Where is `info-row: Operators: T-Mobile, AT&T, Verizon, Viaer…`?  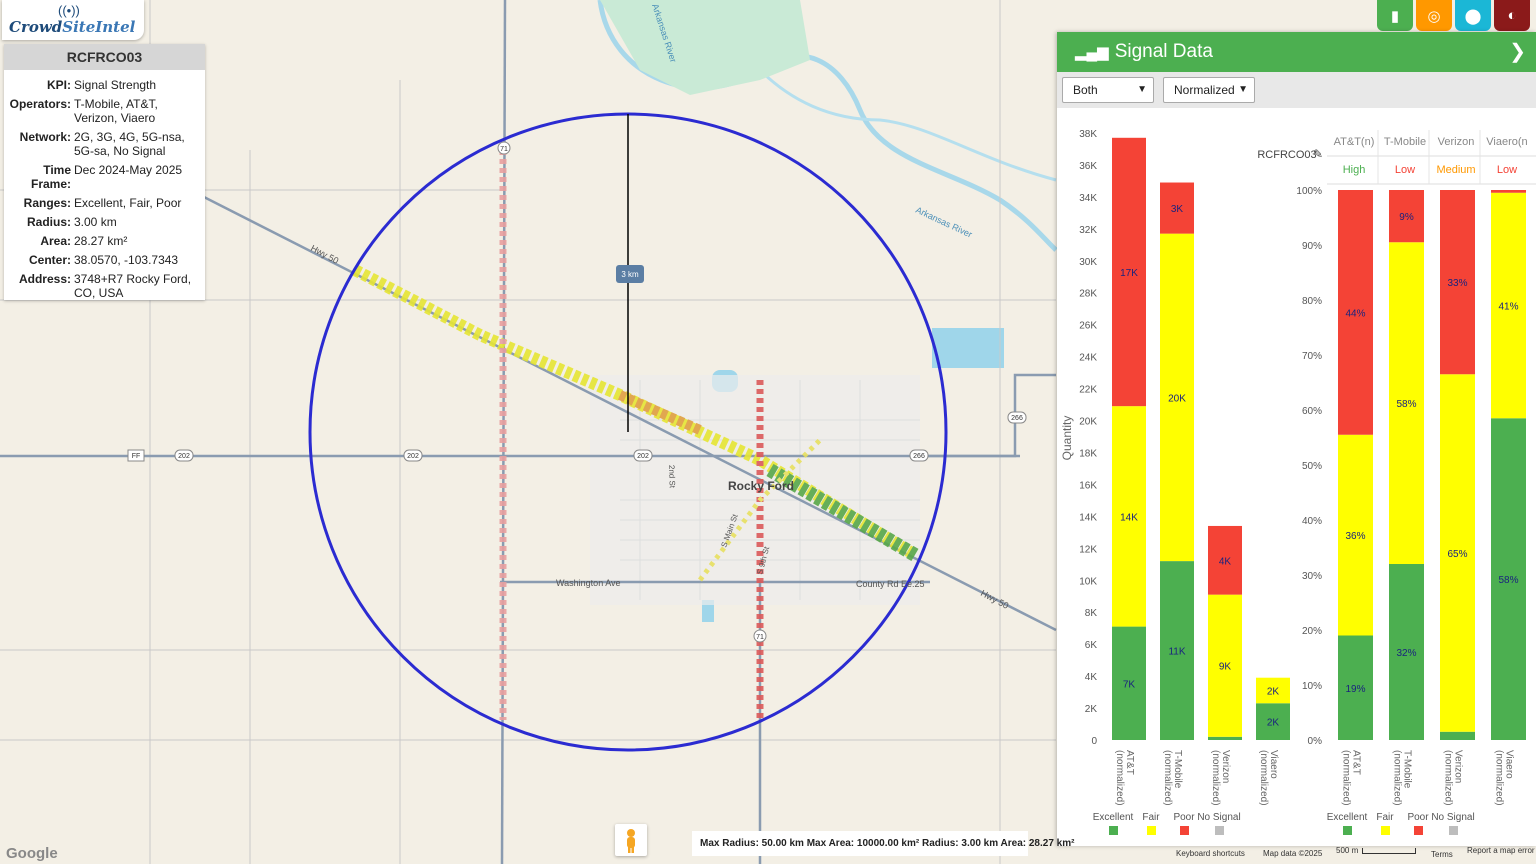
info-row: Operators: T-Mobile, AT&T, Verizon, Viaer… is located at coordinates (104, 111).